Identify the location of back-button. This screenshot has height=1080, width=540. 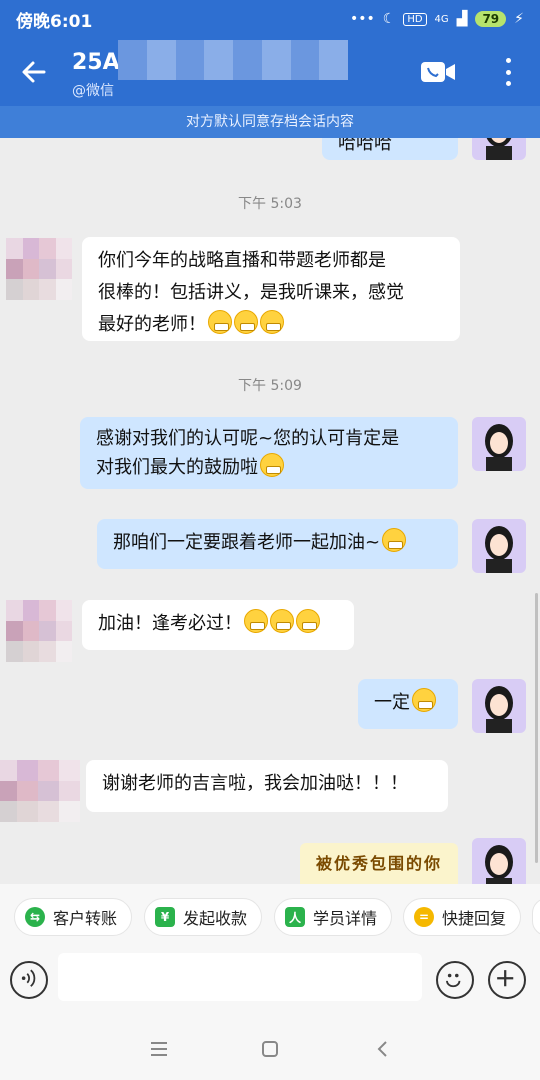
(34, 72).